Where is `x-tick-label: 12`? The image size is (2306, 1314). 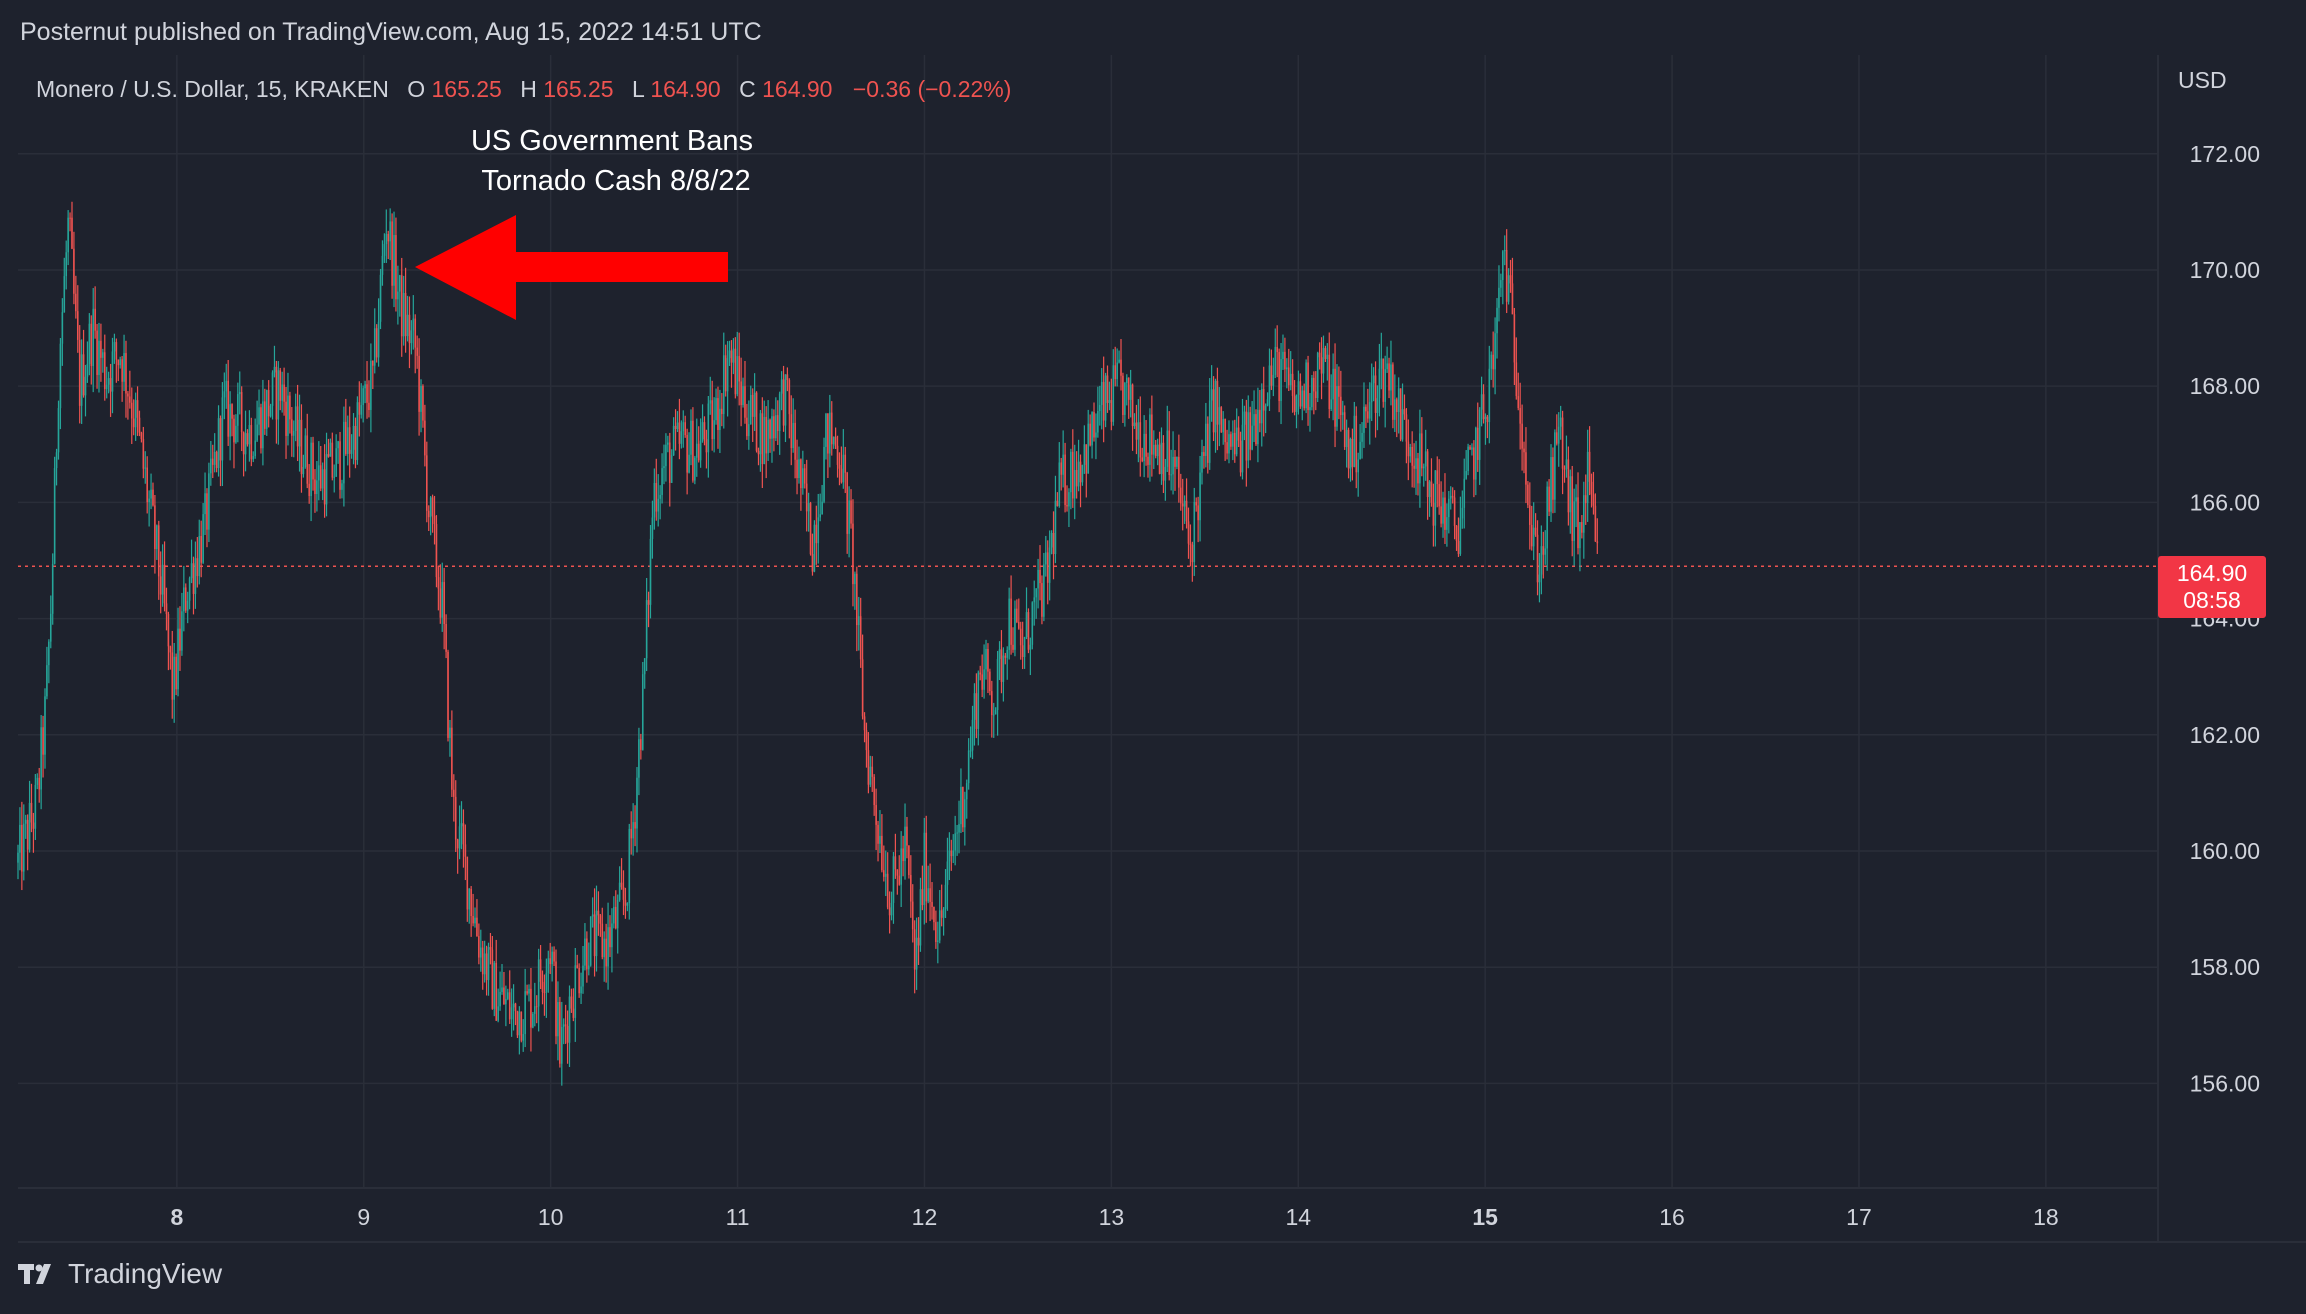 x-tick-label: 12 is located at coordinates (925, 1217).